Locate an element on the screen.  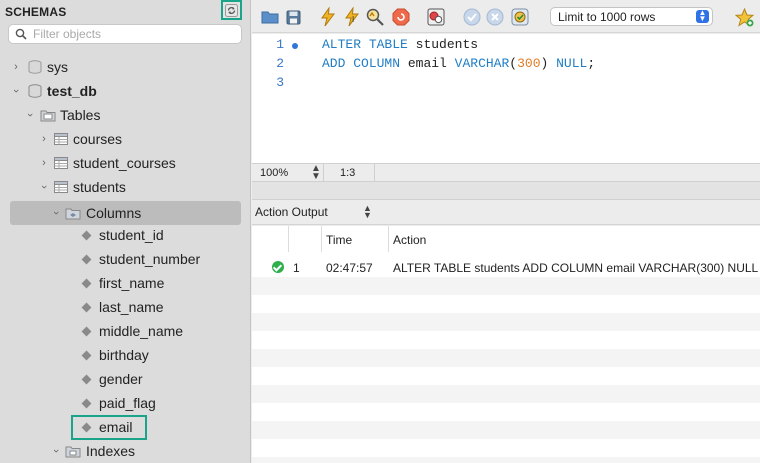
tree-item-label: test_db is located at coordinates (72, 91).